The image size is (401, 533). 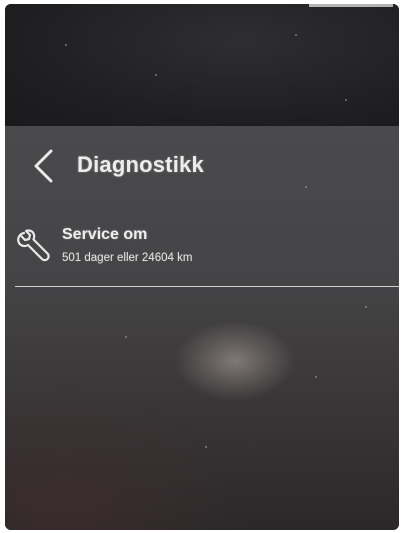 What do you see at coordinates (140, 164) in the screenshot?
I see `page-title: Diagnostikk` at bounding box center [140, 164].